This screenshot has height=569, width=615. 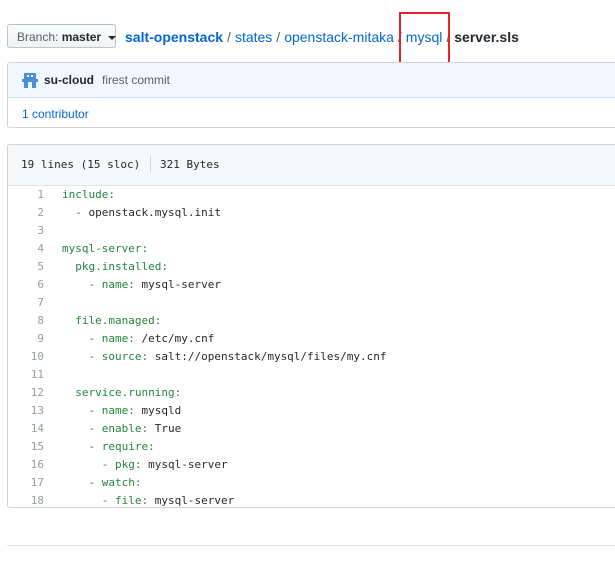 What do you see at coordinates (311, 267) in the screenshot?
I see `code-line: 5 pkg.installed:` at bounding box center [311, 267].